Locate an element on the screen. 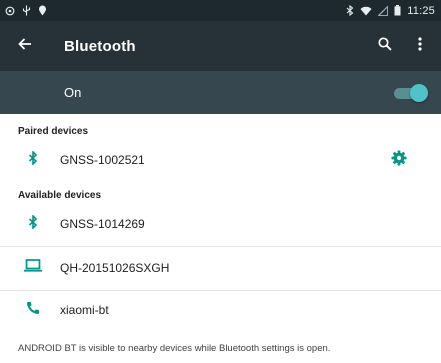 This screenshot has height=363, width=441. back-button is located at coordinates (28, 46).